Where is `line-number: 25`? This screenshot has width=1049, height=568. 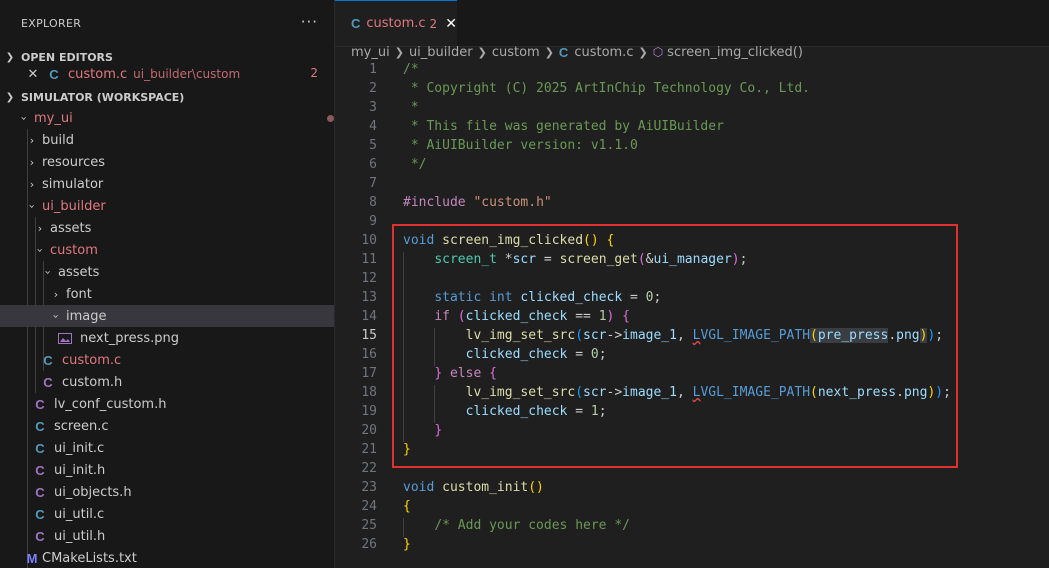 line-number: 25 is located at coordinates (369, 525).